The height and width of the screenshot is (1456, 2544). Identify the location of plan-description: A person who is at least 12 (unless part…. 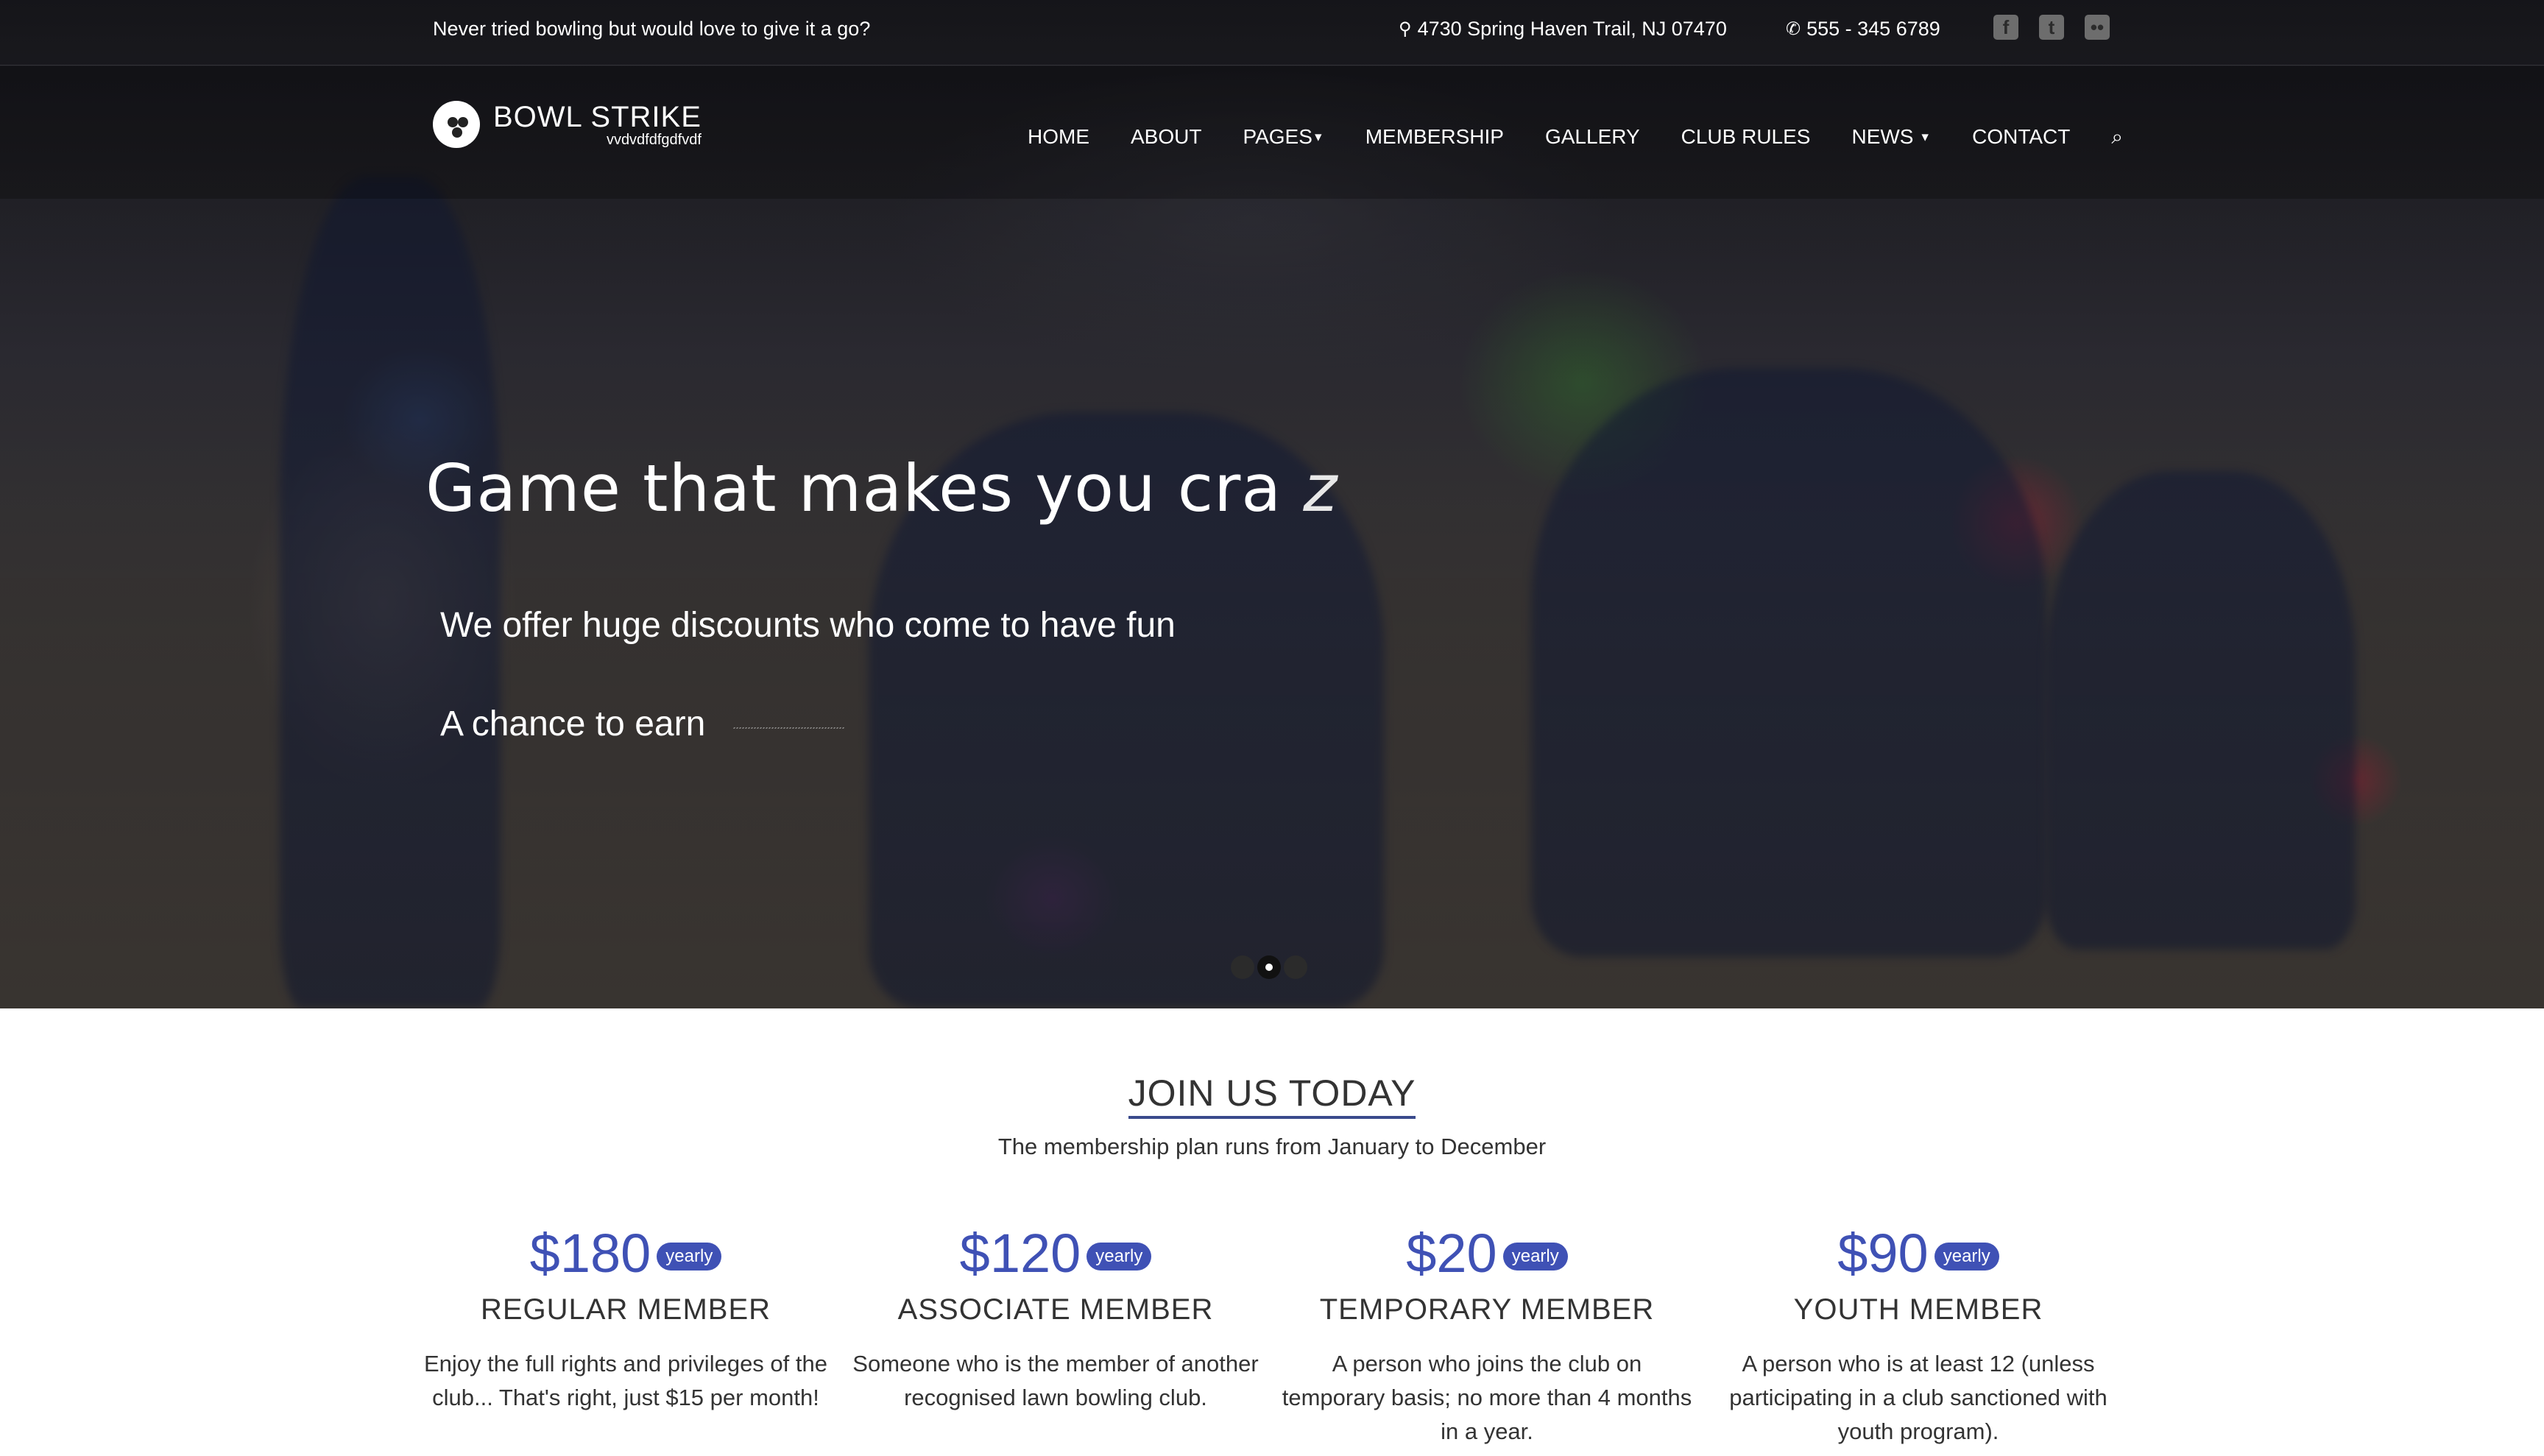
(1918, 1397).